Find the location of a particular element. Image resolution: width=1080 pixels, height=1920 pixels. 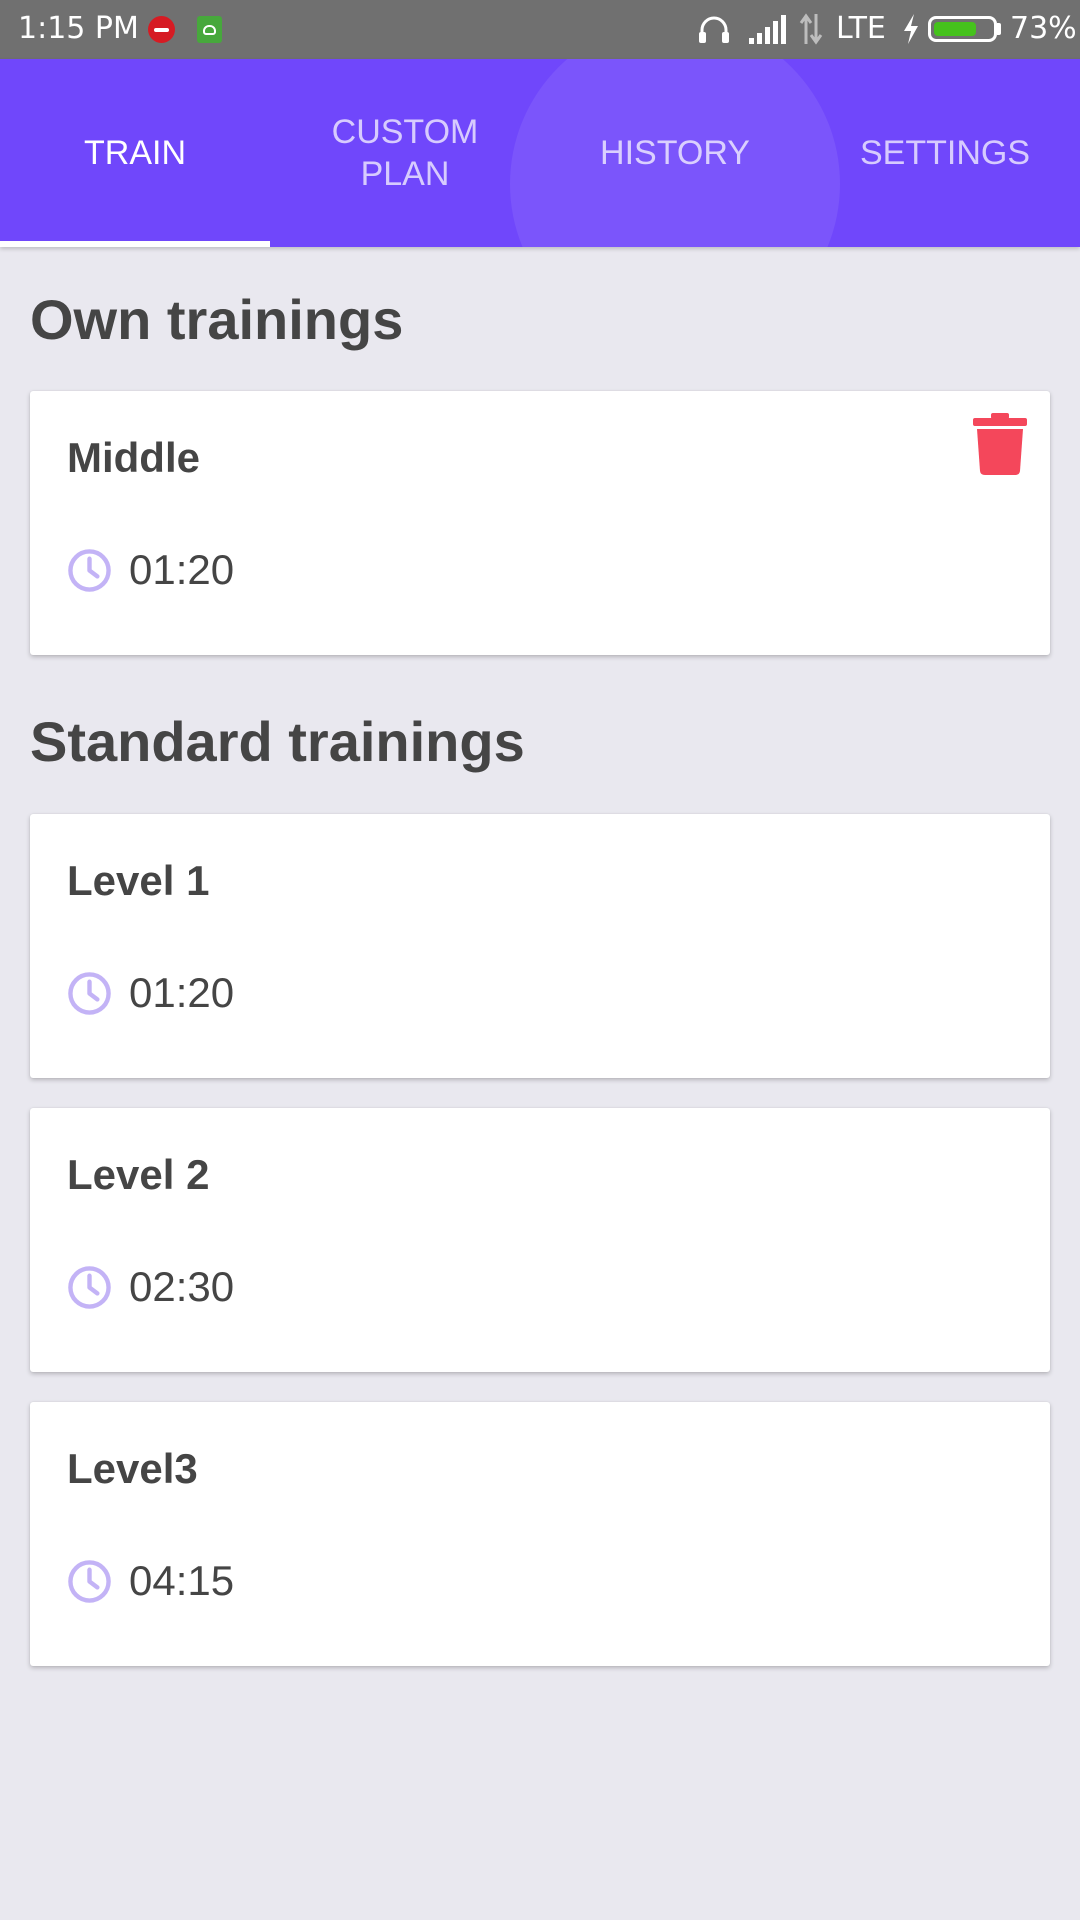

battery-percent: 73% is located at coordinates (1043, 28).